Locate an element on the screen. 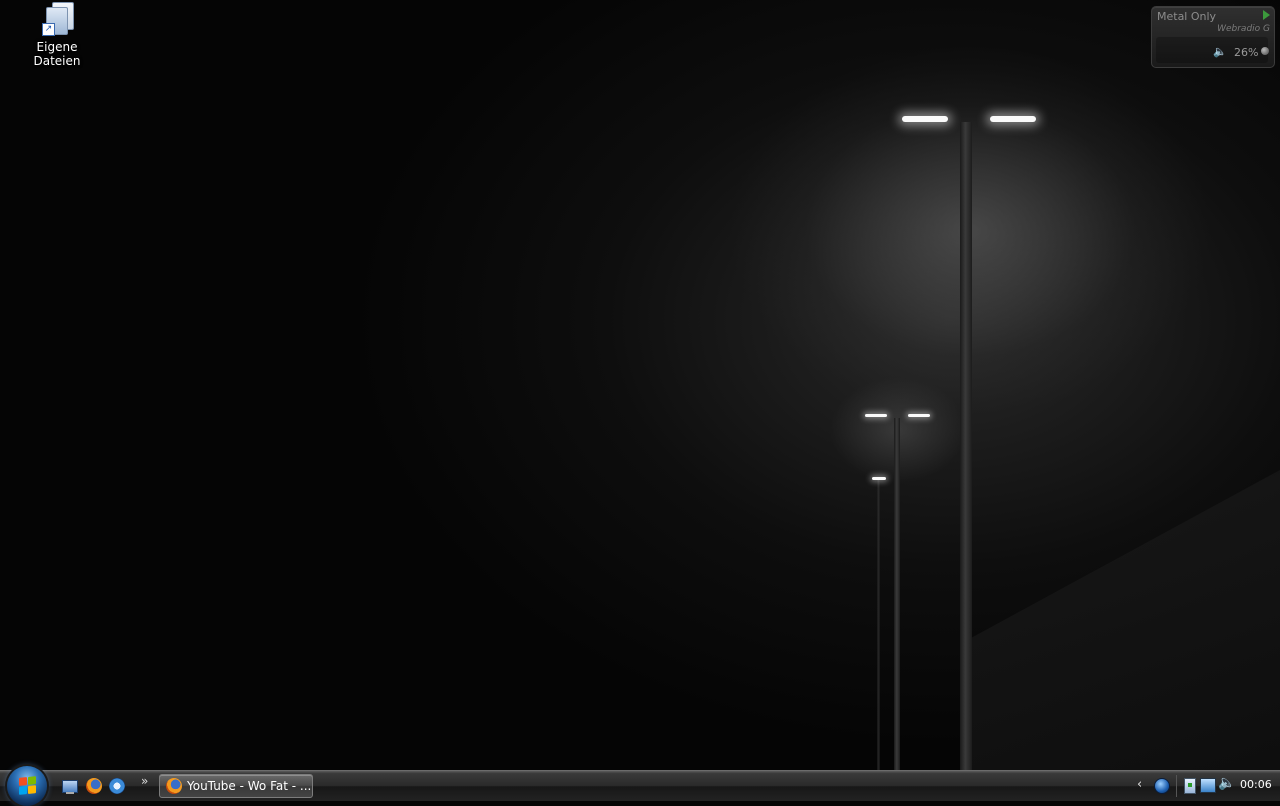 The width and height of the screenshot is (1280, 806). shortcut-arrow-icon: ↗ is located at coordinates (48, 29).